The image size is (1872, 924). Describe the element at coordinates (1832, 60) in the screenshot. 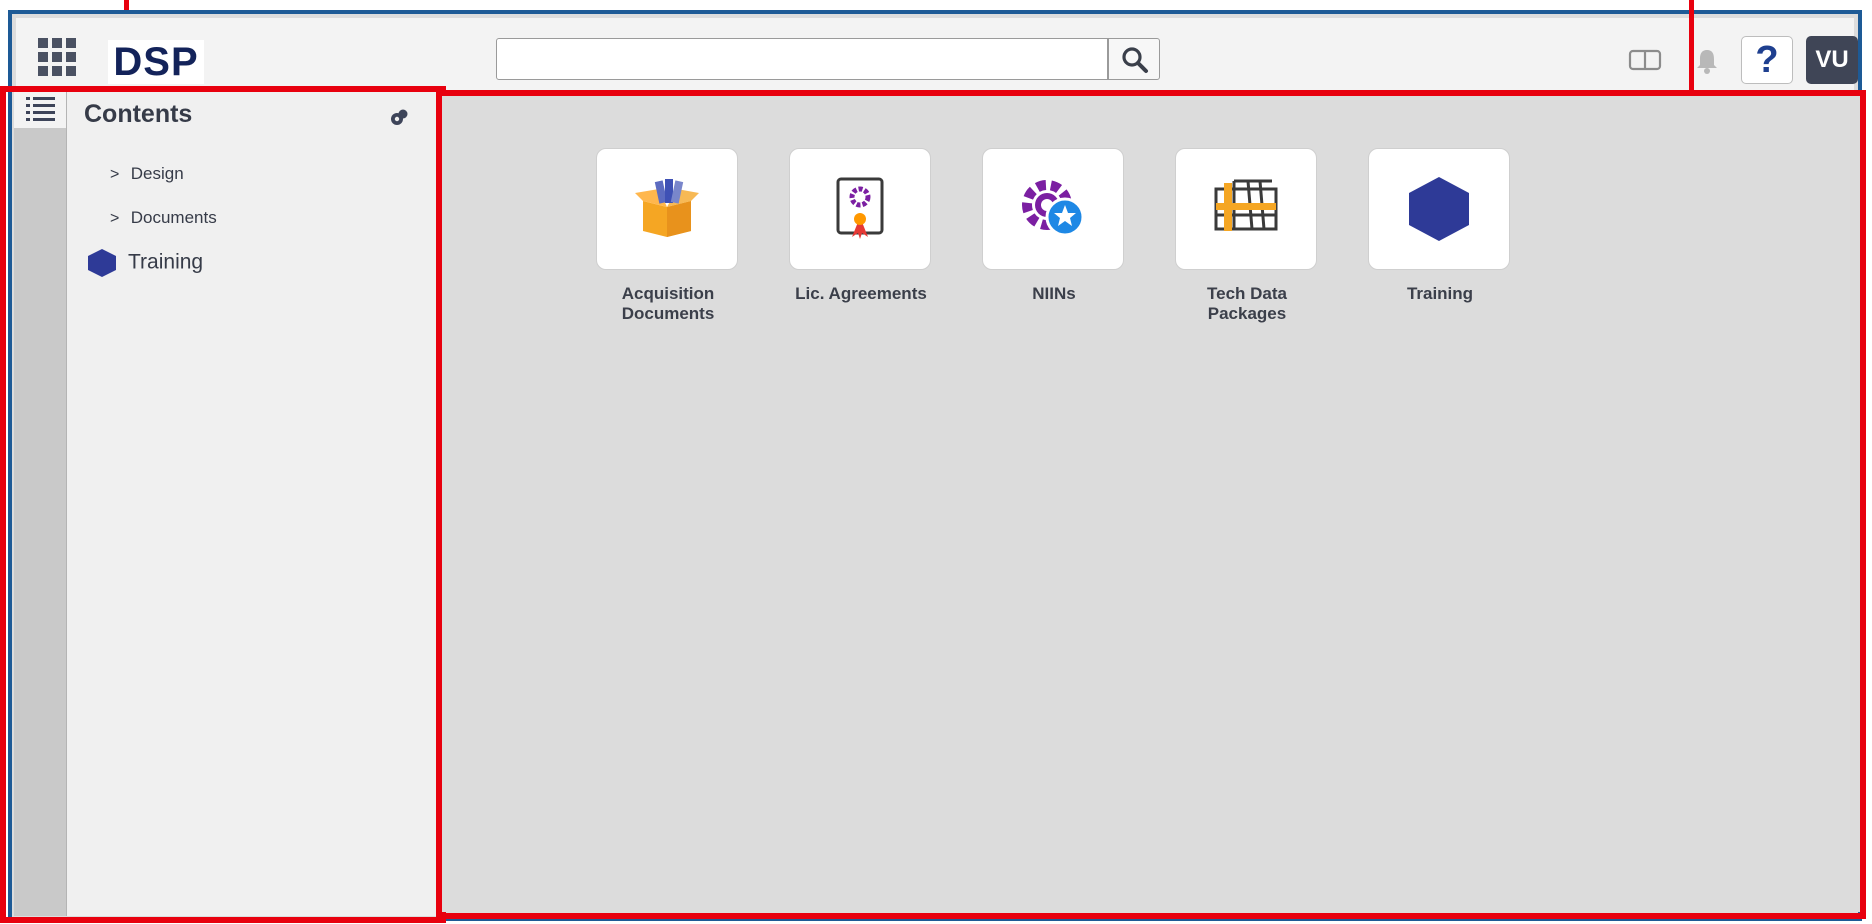

I see `user-avatar-button: VU` at that location.